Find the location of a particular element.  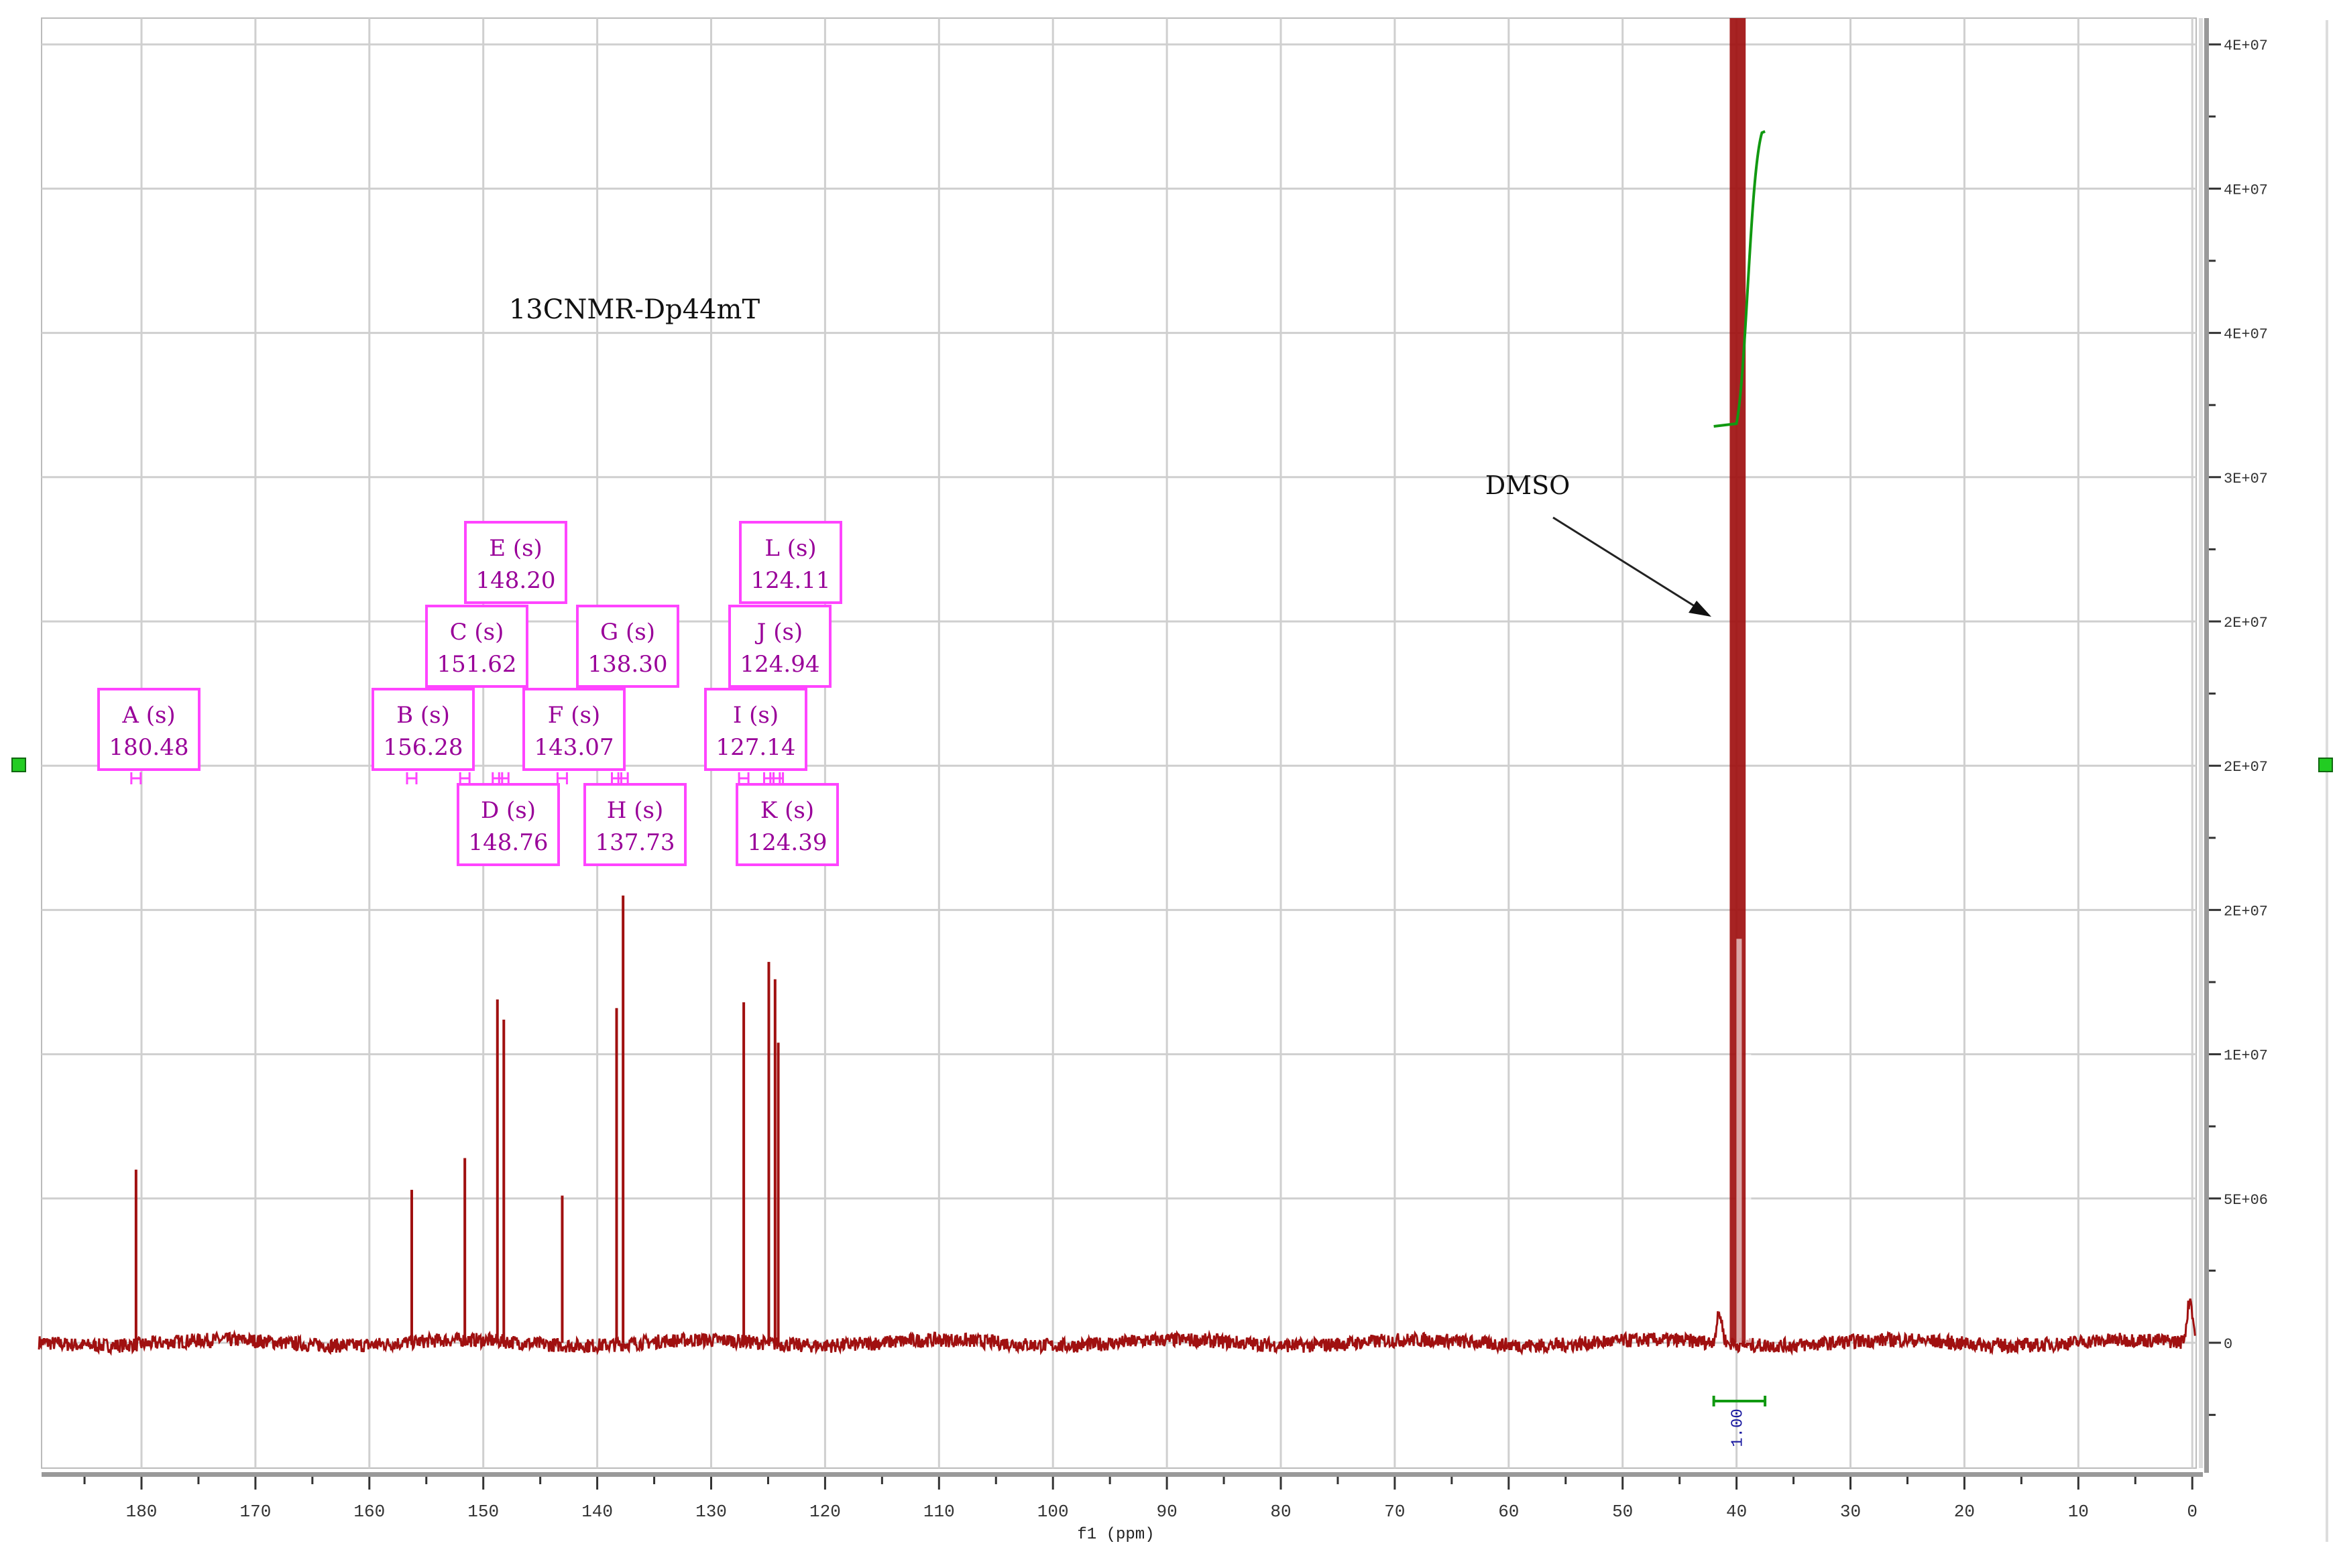

peak-label-H: H (s) 137.73 is located at coordinates (635, 819).